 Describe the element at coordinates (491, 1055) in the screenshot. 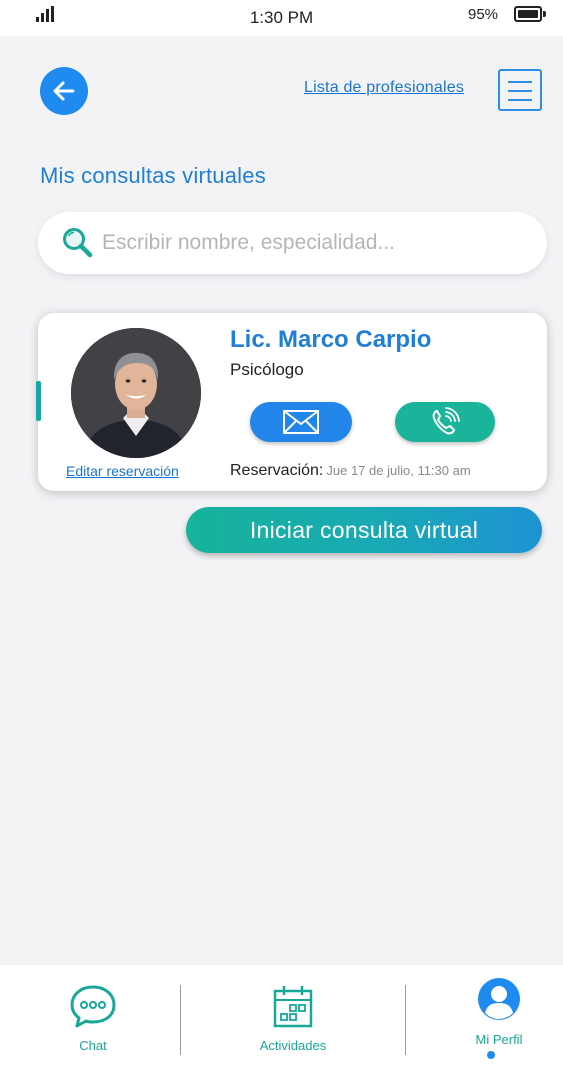

I see `active-indicator` at that location.